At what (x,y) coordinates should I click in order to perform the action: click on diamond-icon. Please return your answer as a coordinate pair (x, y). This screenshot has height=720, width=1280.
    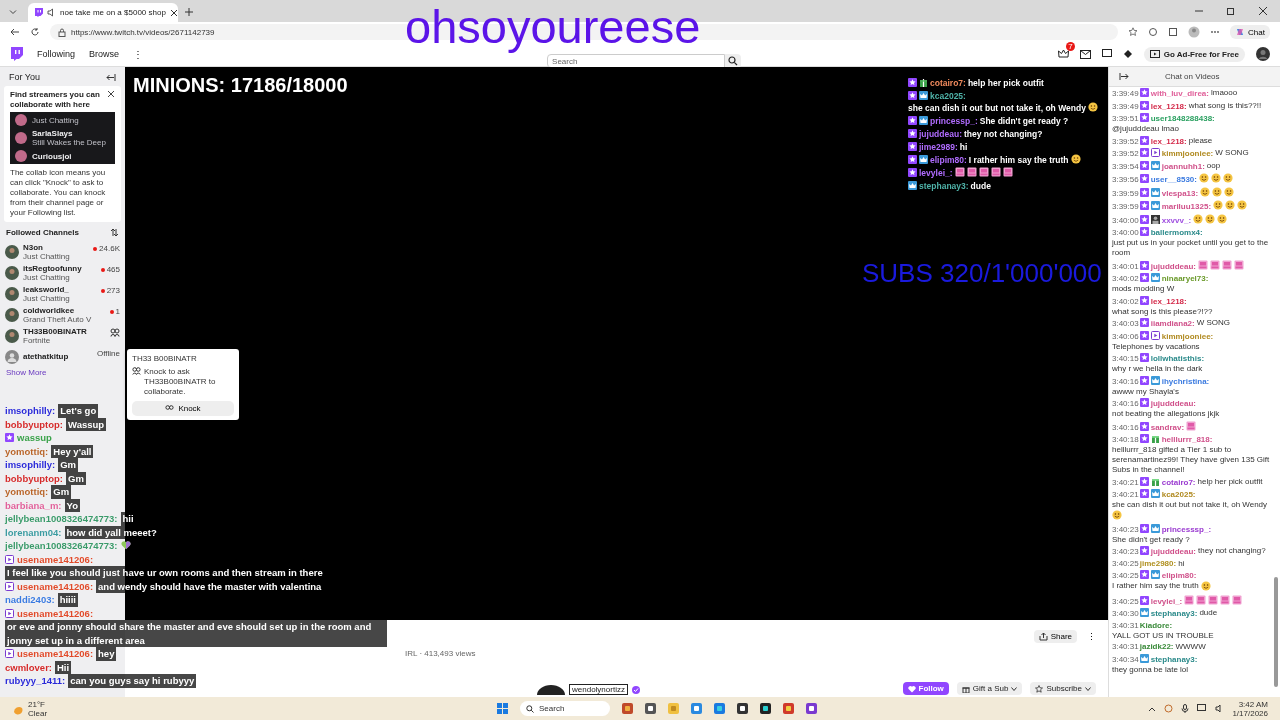
    Looking at the image, I should click on (1127, 54).